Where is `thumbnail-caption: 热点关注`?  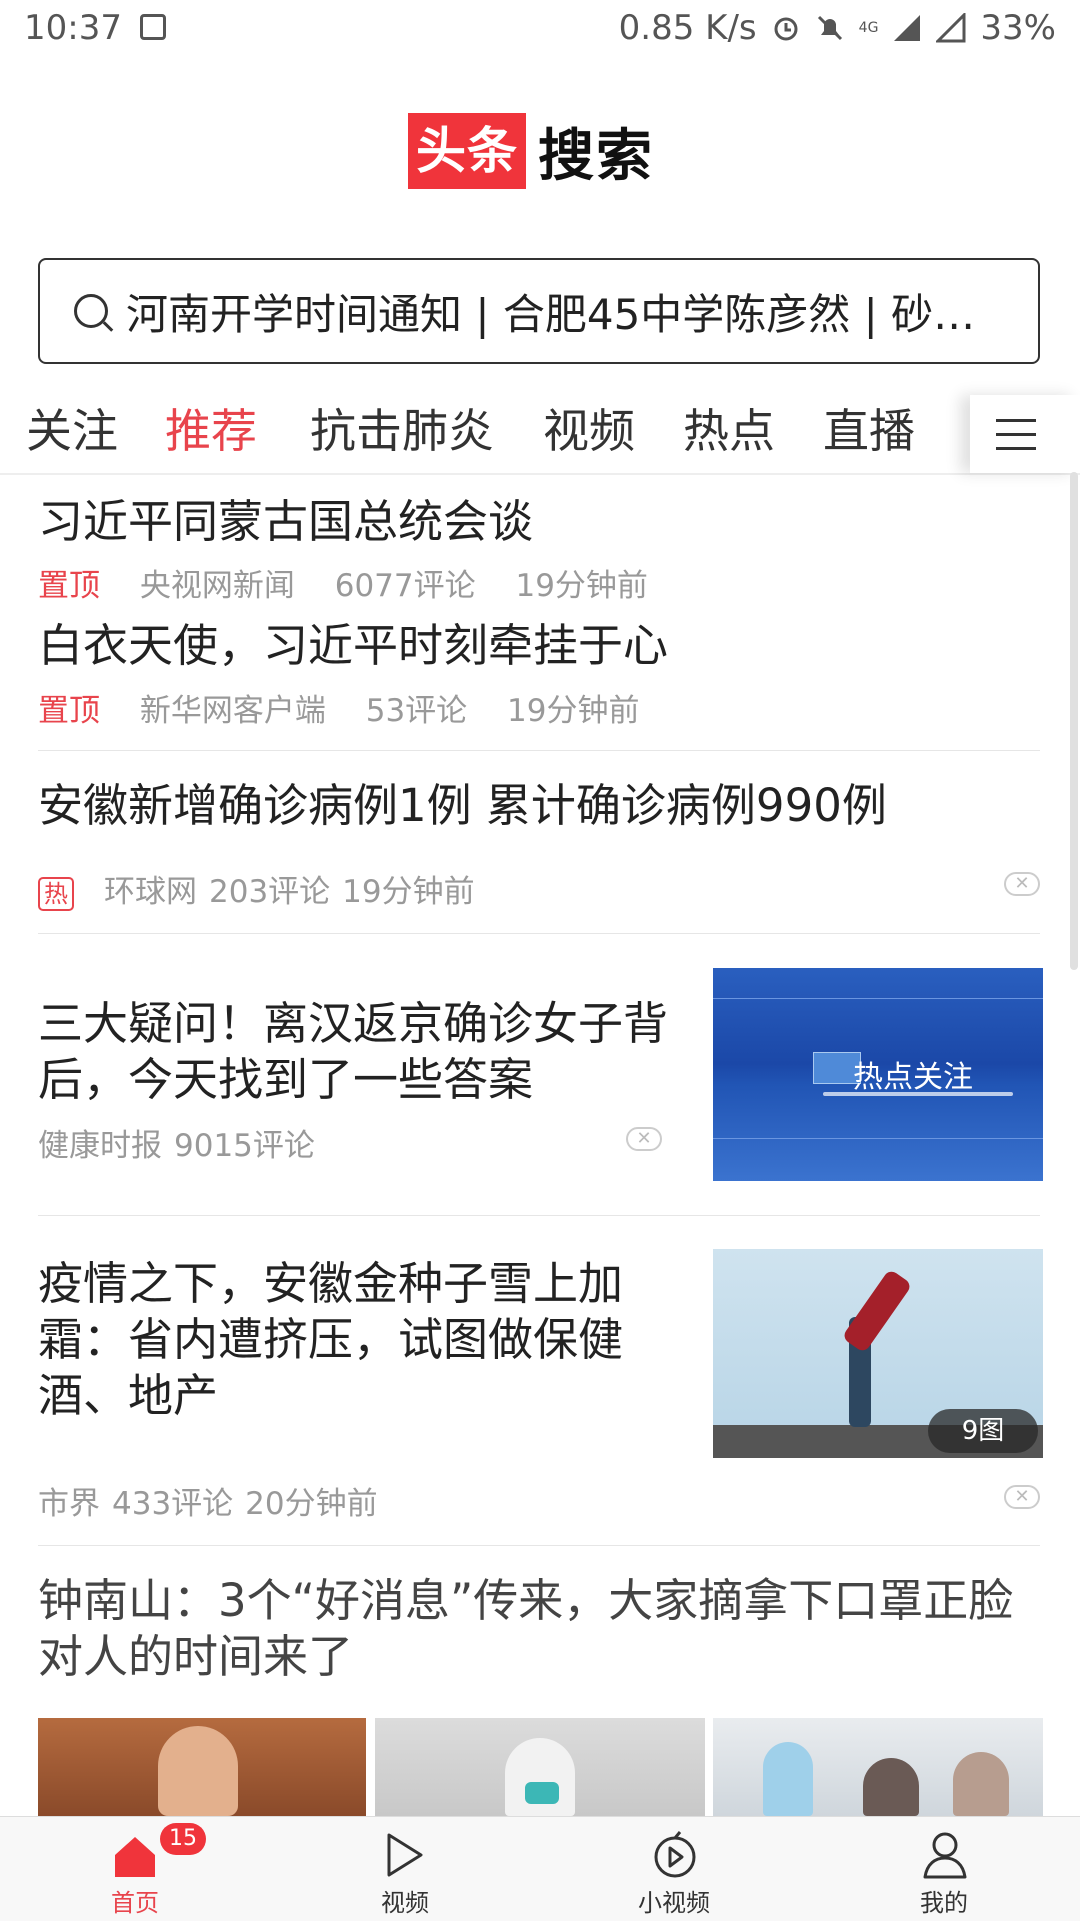
thumbnail-caption: 热点关注 is located at coordinates (913, 1077).